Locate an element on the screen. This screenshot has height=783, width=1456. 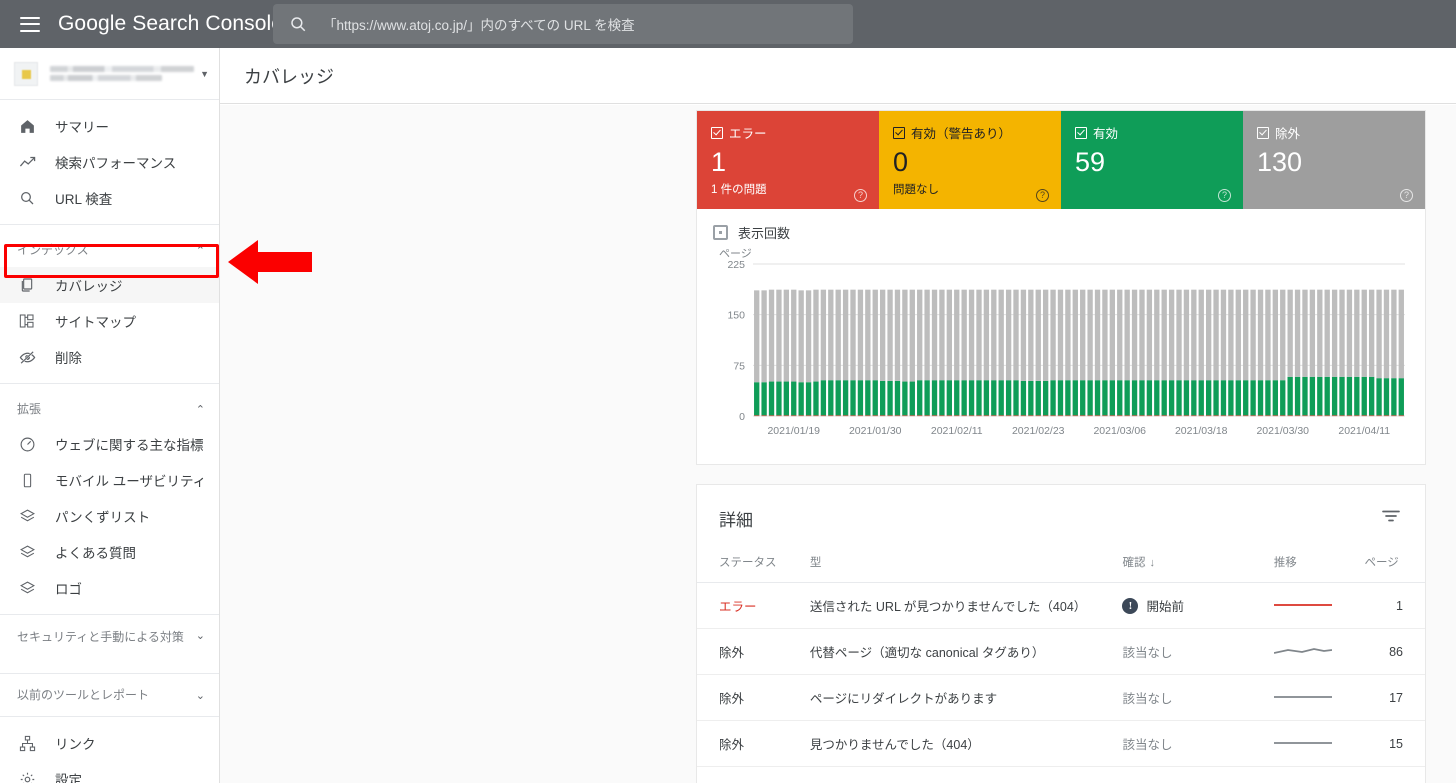
search-icon is located at coordinates (298, 24).